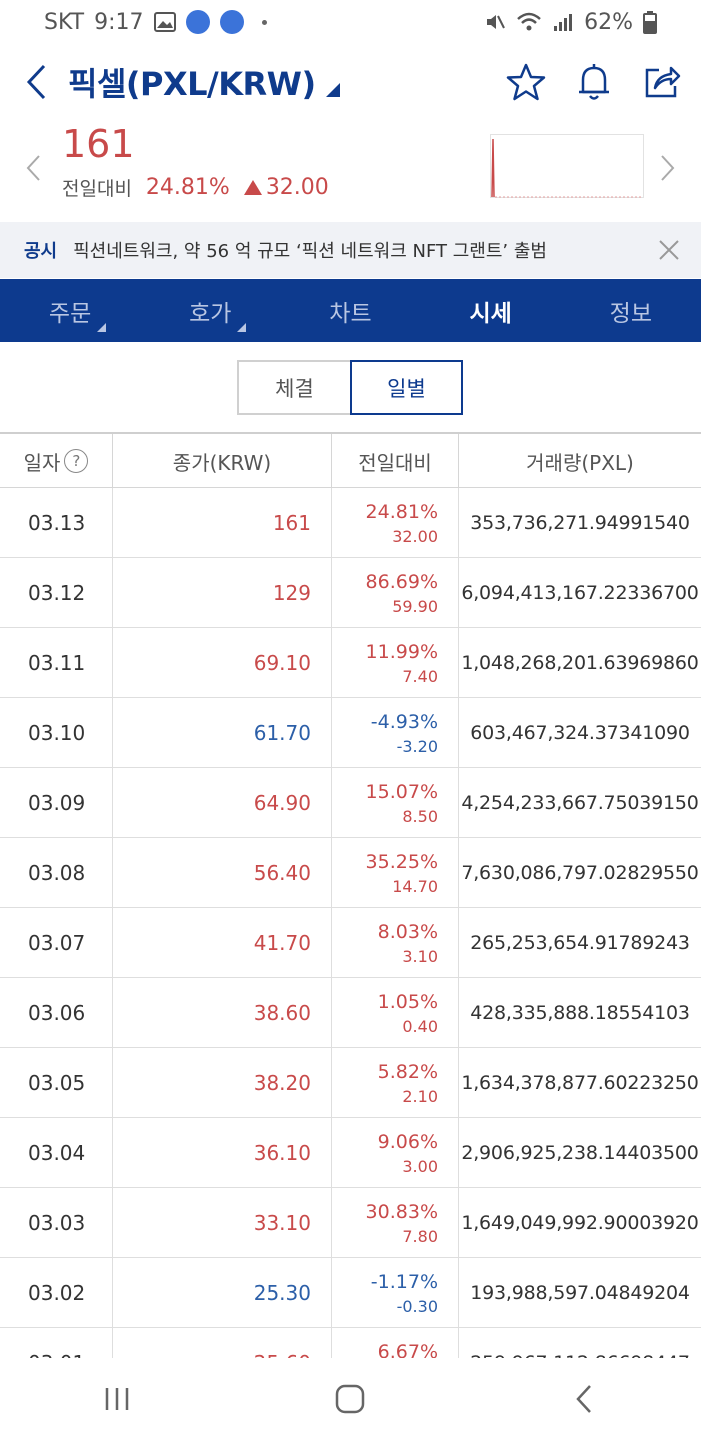 The height and width of the screenshot is (1440, 701). What do you see at coordinates (608, 22) in the screenshot?
I see `battery-level: 62%` at bounding box center [608, 22].